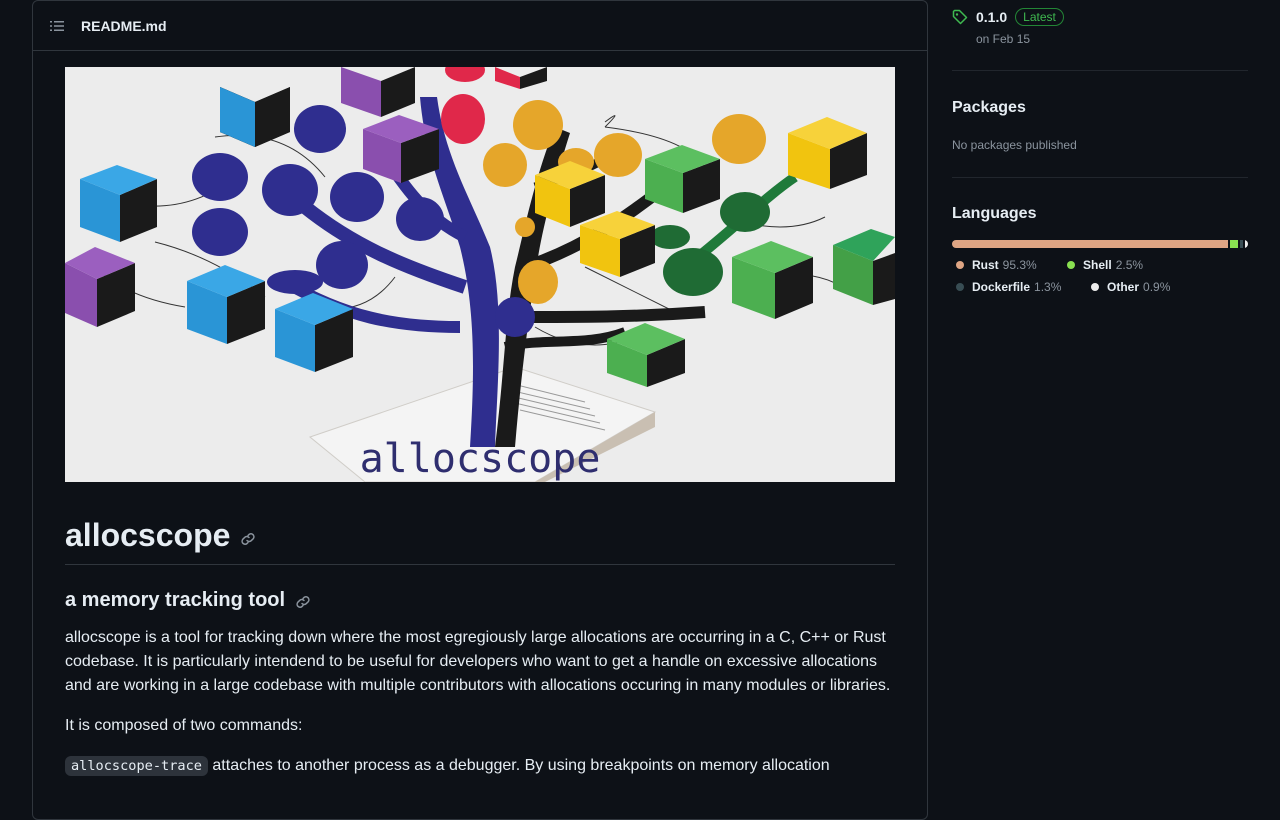 The width and height of the screenshot is (1280, 820). I want to click on tag-icon, so click(960, 17).